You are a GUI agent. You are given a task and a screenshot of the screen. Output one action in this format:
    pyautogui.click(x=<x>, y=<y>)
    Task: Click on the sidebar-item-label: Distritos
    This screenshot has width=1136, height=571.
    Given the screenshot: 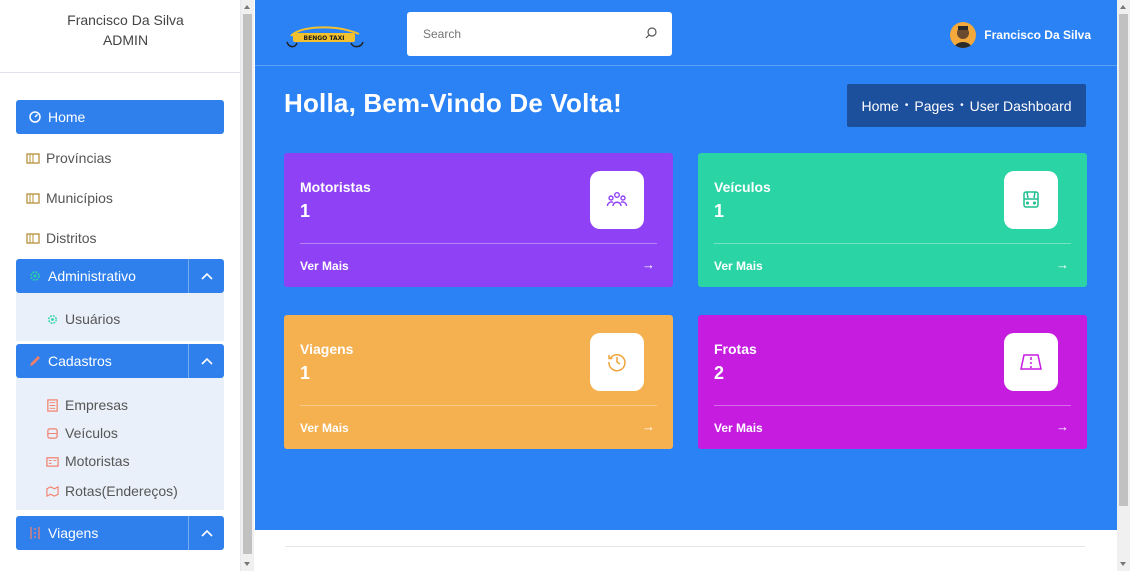 What is the action you would take?
    pyautogui.click(x=71, y=238)
    